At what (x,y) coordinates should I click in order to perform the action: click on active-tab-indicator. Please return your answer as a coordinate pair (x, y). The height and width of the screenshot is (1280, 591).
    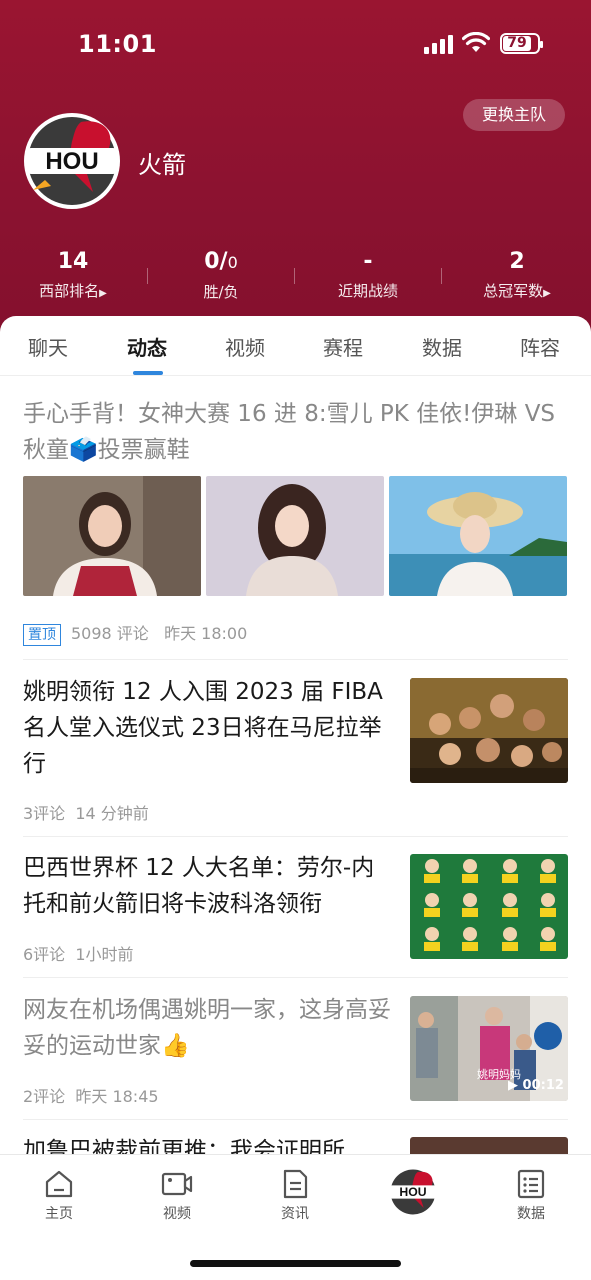
    Looking at the image, I should click on (148, 373).